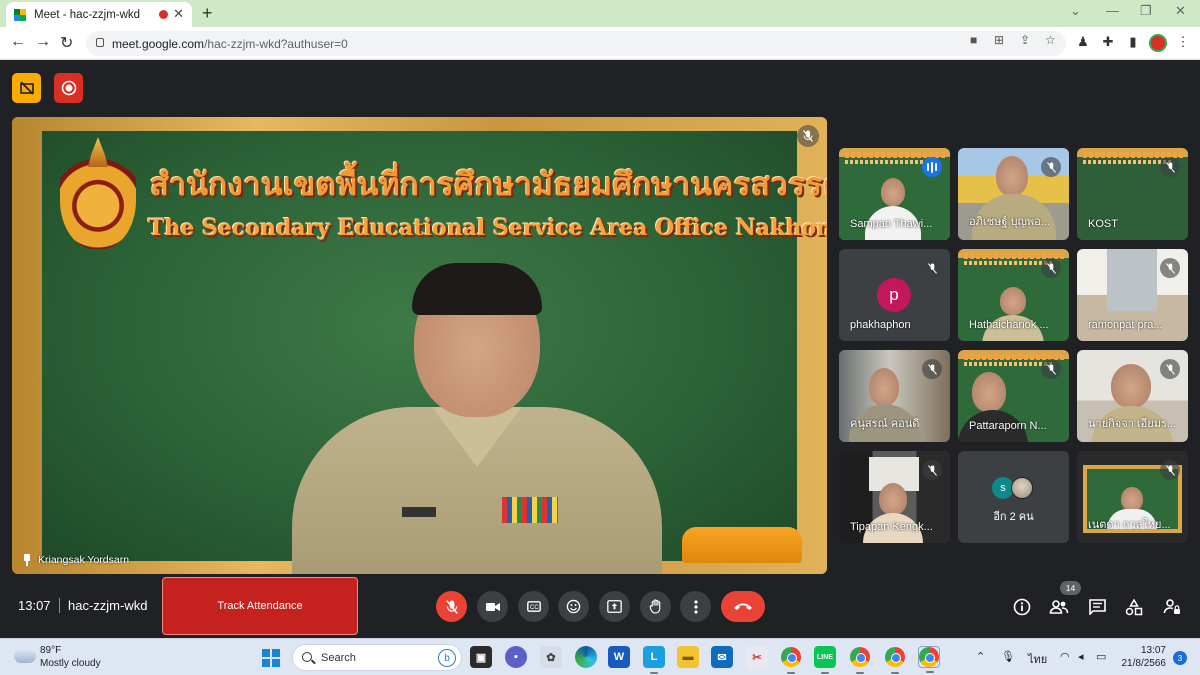  What do you see at coordinates (84, 560) in the screenshot?
I see `pinned-participant-name: Kriangsak Yordsarn` at bounding box center [84, 560].